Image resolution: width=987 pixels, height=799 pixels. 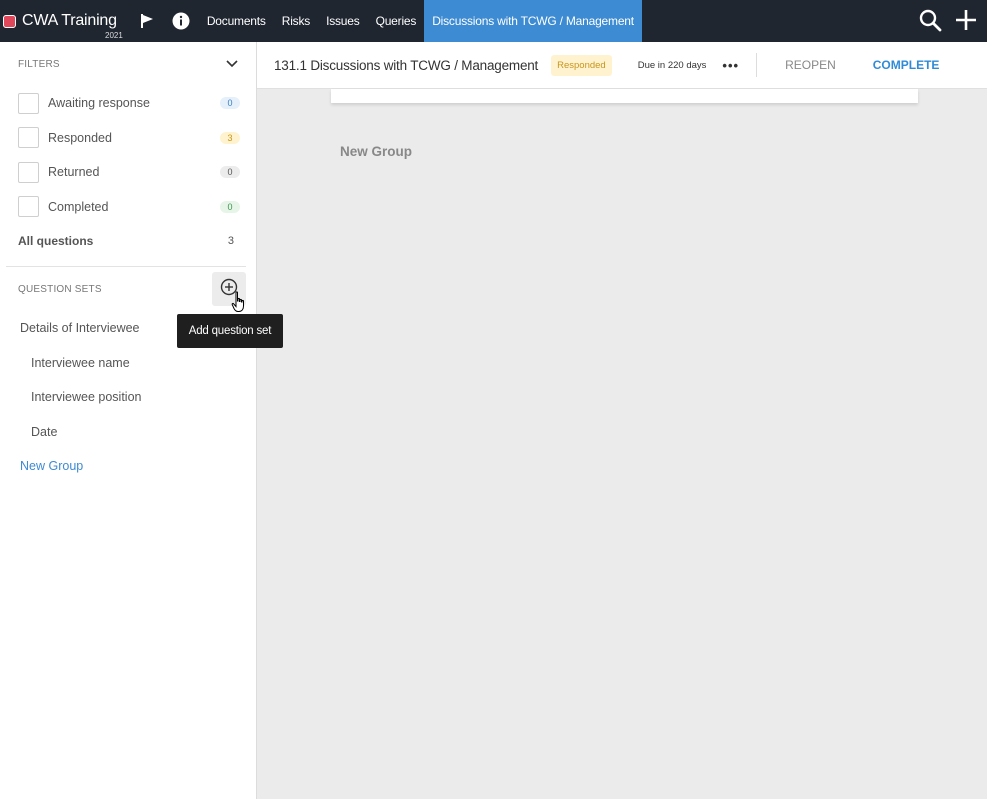 I want to click on filters-label: FILTERS, so click(x=39, y=64).